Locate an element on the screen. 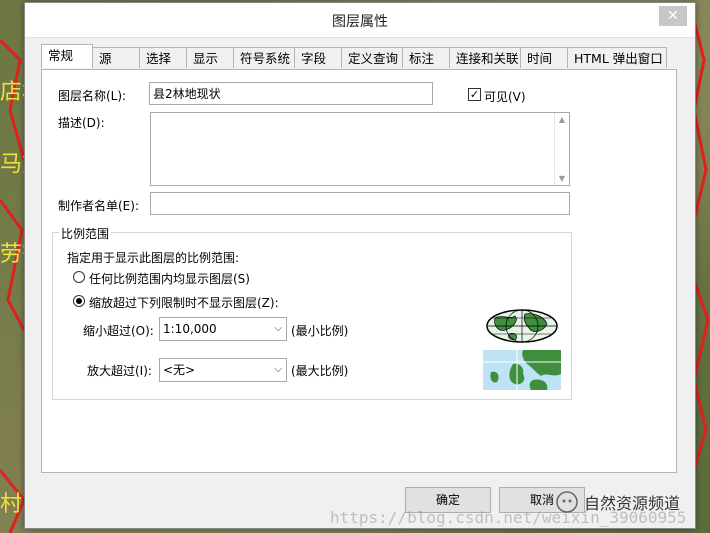 The image size is (710, 533). min-scale-hint: (最小比例) is located at coordinates (320, 331).